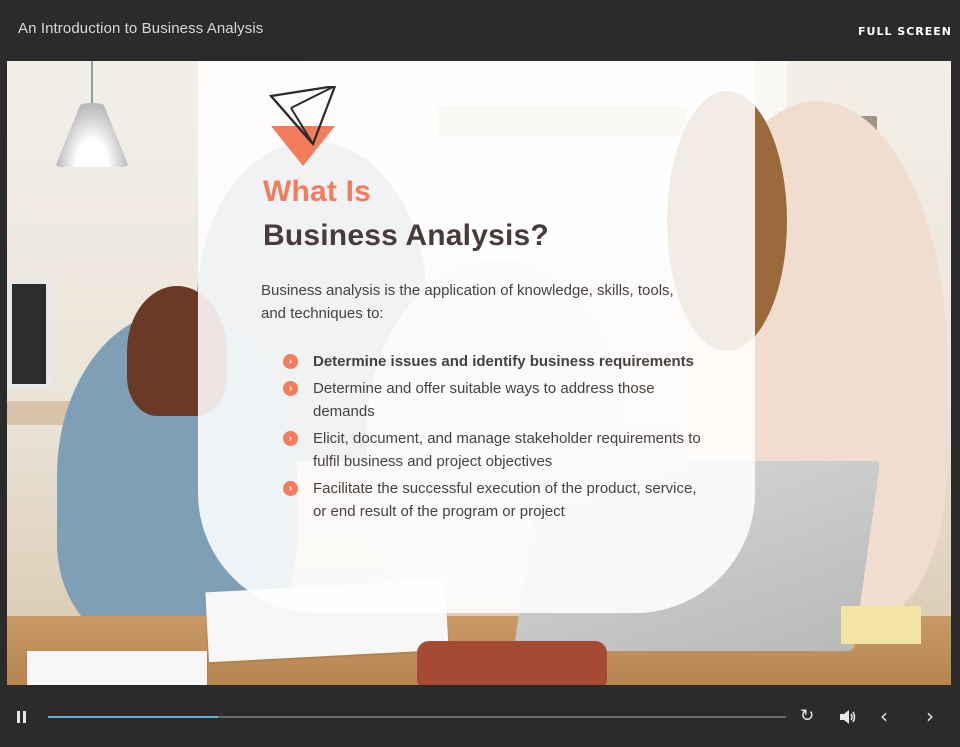 The image size is (960, 747). What do you see at coordinates (406, 235) in the screenshot?
I see `slide-heading: Business Analysis?` at bounding box center [406, 235].